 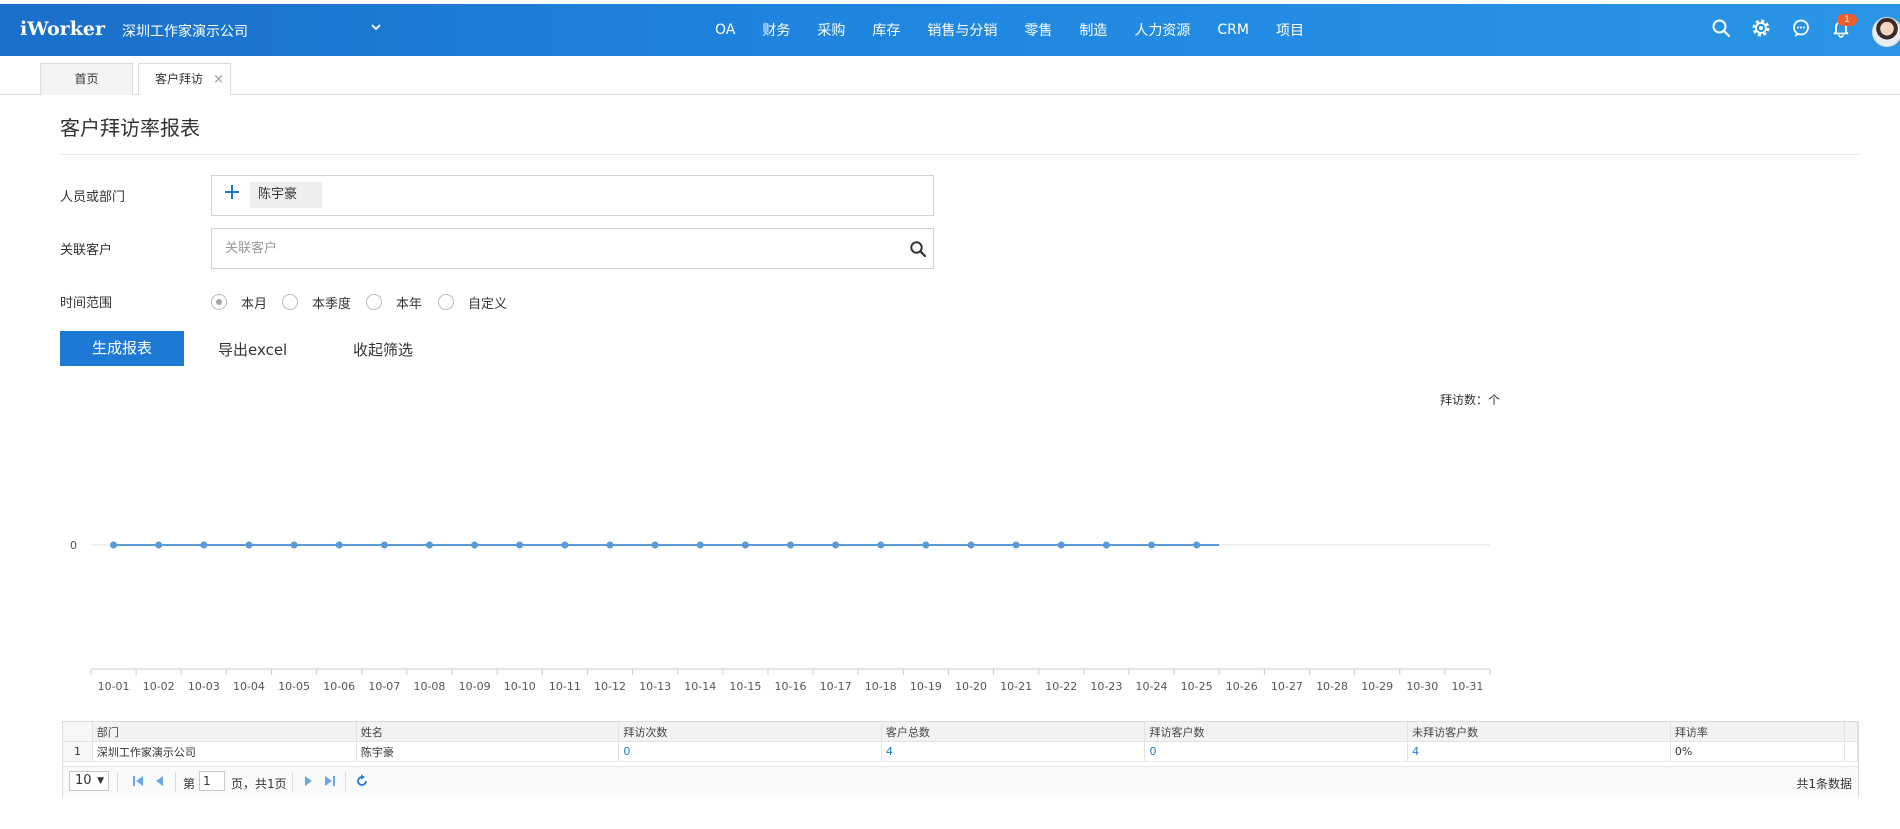 What do you see at coordinates (1276, 732) in the screenshot?
I see `column-header: 拜访客户数` at bounding box center [1276, 732].